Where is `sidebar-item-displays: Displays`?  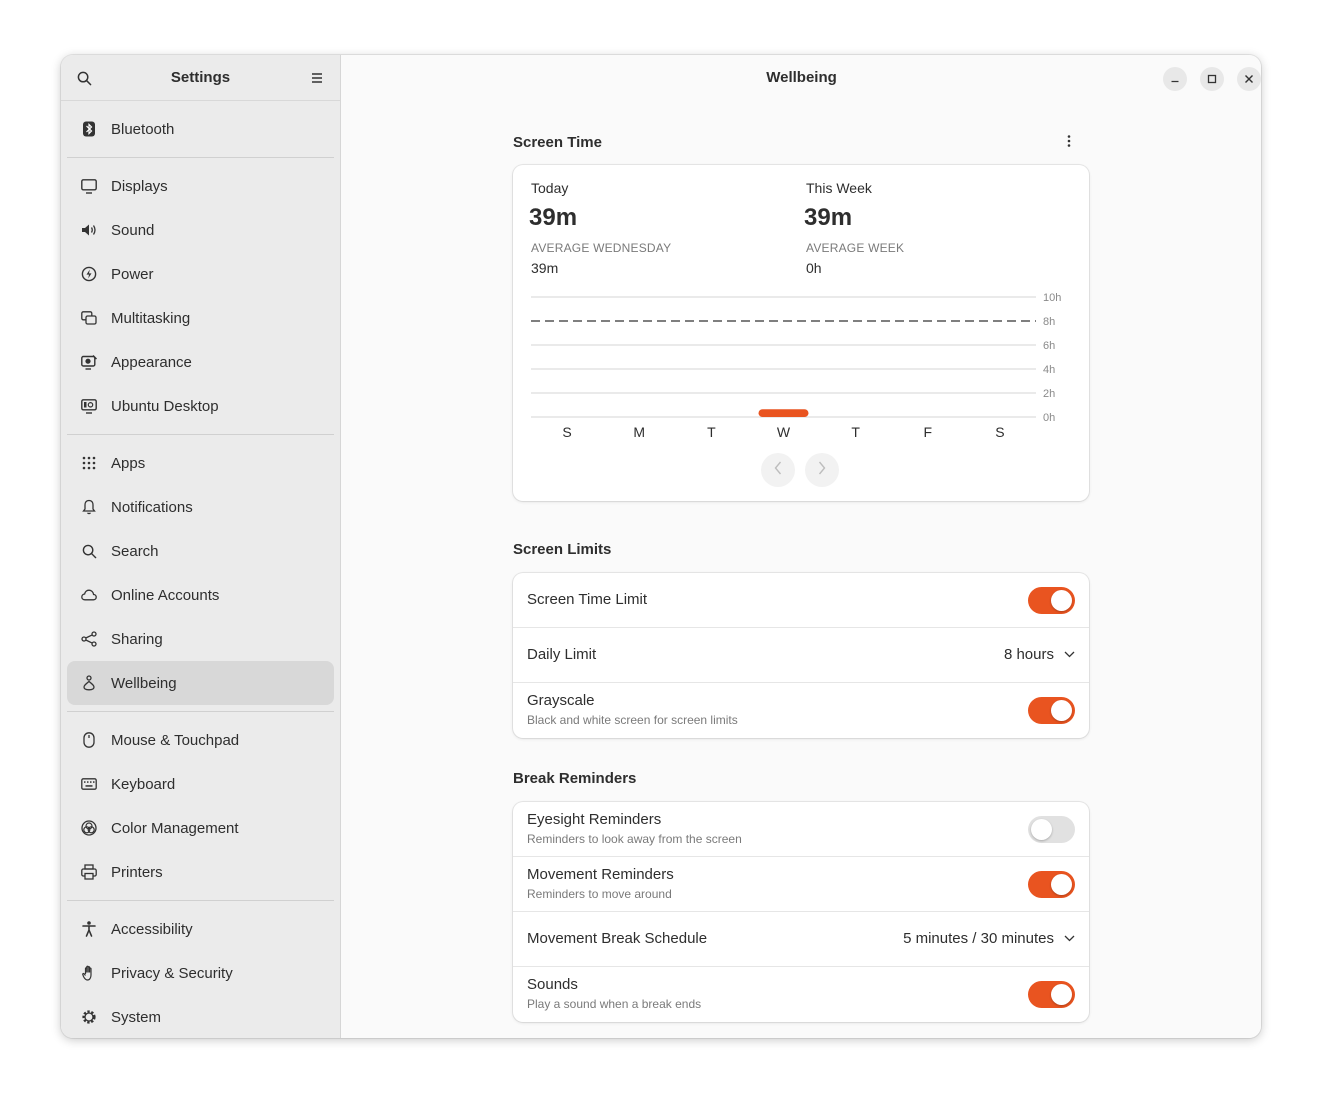
sidebar-item-displays: Displays is located at coordinates (200, 186).